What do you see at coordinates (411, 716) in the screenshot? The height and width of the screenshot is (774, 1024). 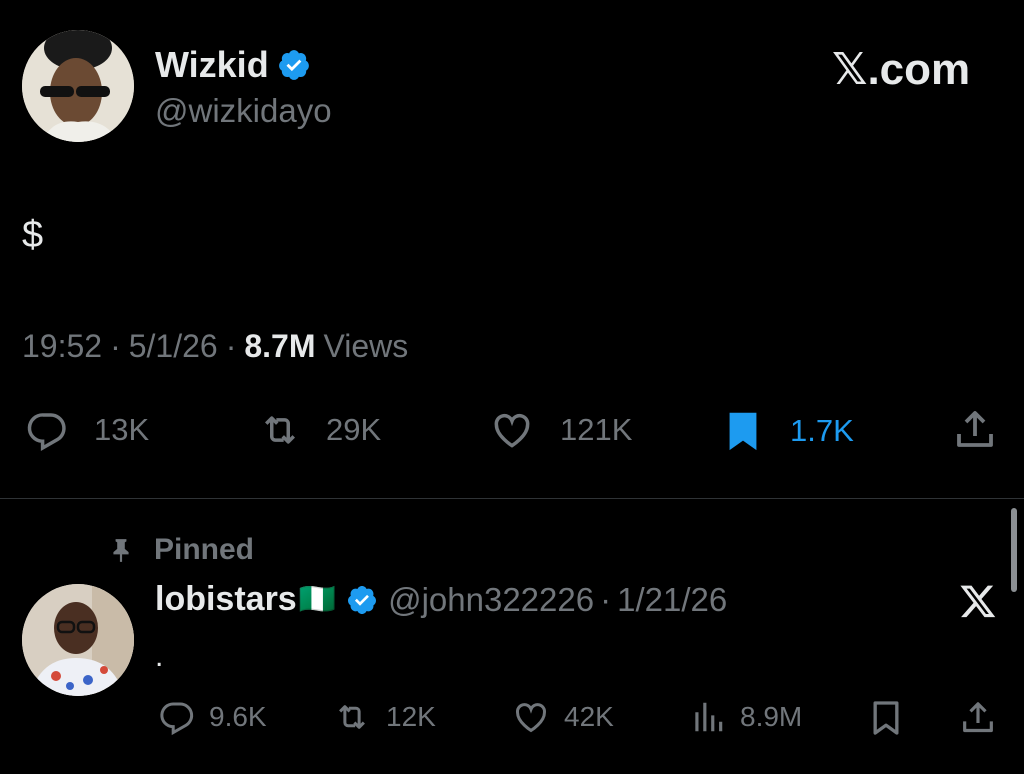 I see `pinned-retweet-count: 12K` at bounding box center [411, 716].